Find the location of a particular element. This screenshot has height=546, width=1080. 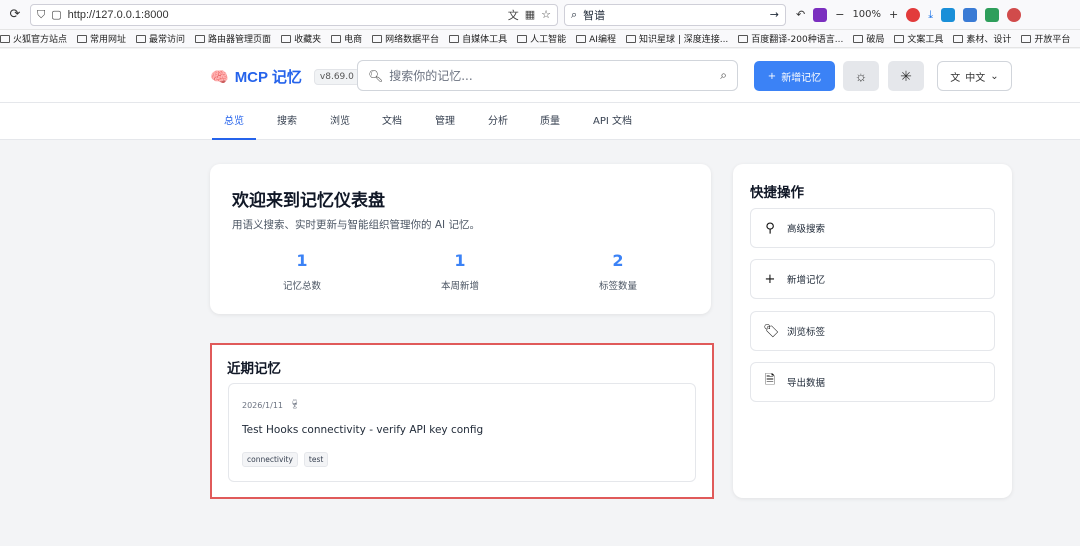

language-label: 中文 is located at coordinates (975, 78).